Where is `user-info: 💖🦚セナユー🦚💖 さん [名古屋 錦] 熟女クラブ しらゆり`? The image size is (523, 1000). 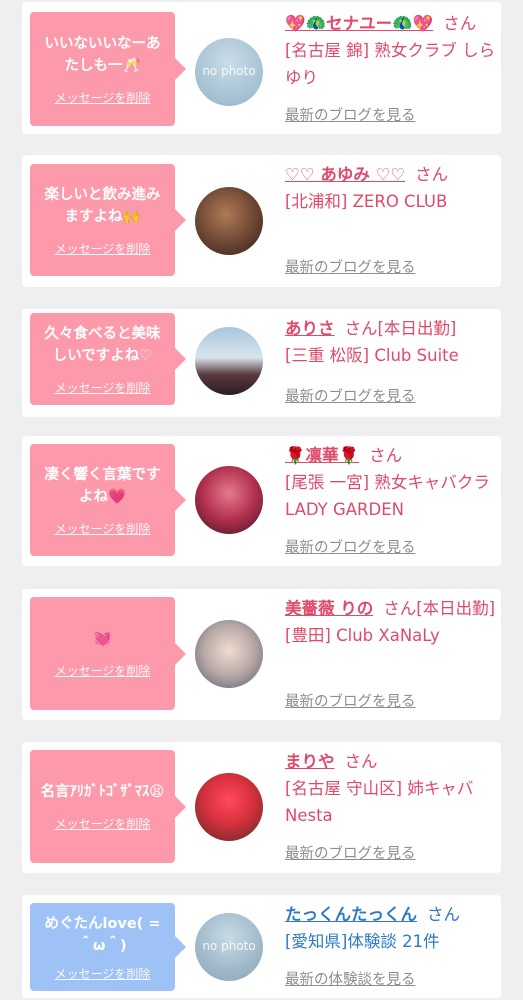
user-info: 💖🦚セナユー🦚💖 さん [名古屋 錦] 熟女クラブ しらゆり is located at coordinates (391, 50).